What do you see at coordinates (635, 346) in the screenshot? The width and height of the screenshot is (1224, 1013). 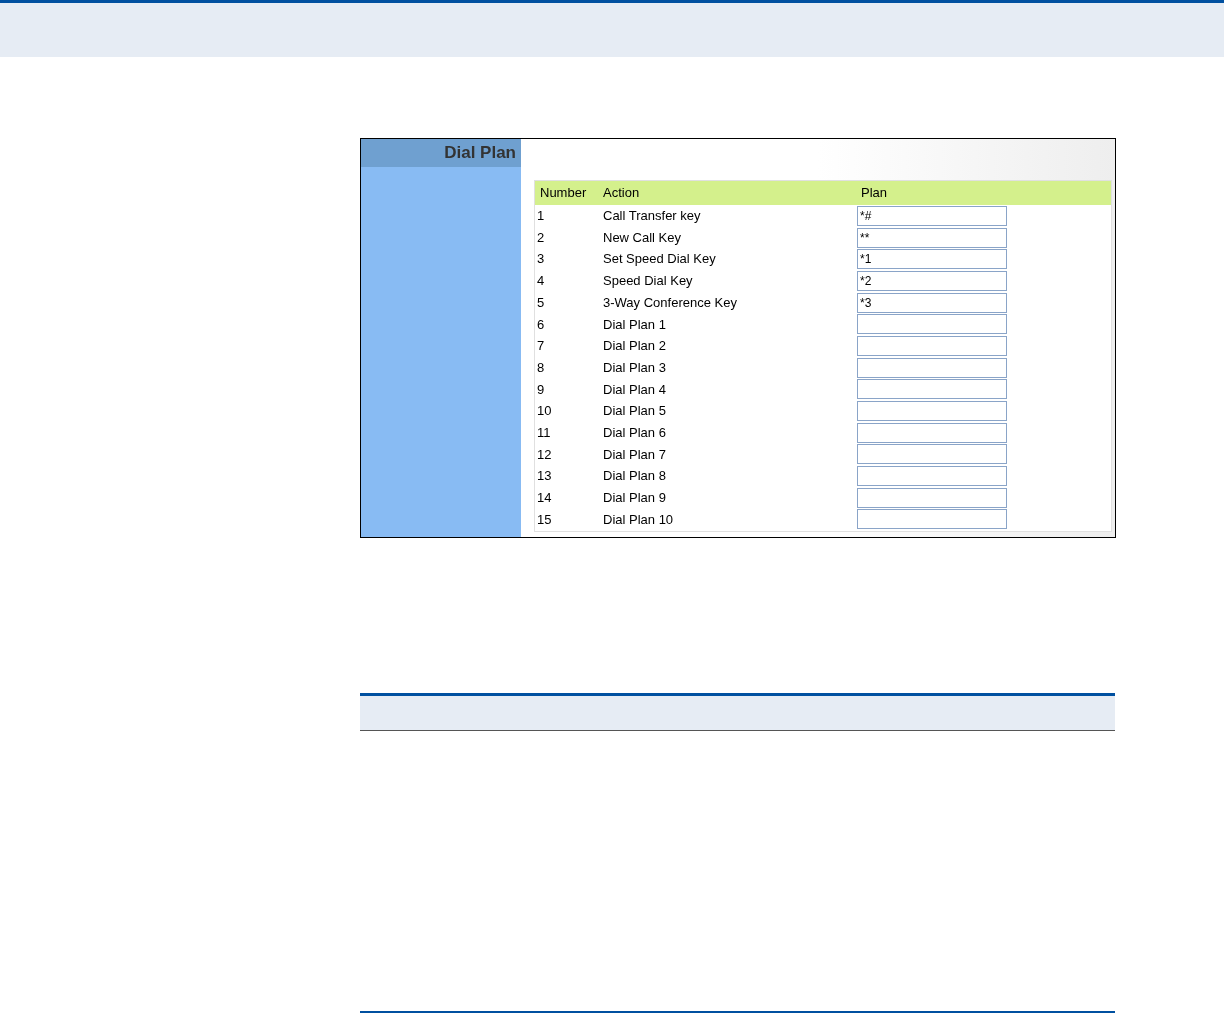 I see `table-cell-text: Dial Plan 2` at bounding box center [635, 346].